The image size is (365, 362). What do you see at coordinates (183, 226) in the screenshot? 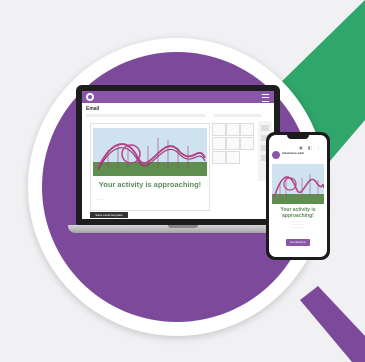
I see `laptop-notch` at bounding box center [183, 226].